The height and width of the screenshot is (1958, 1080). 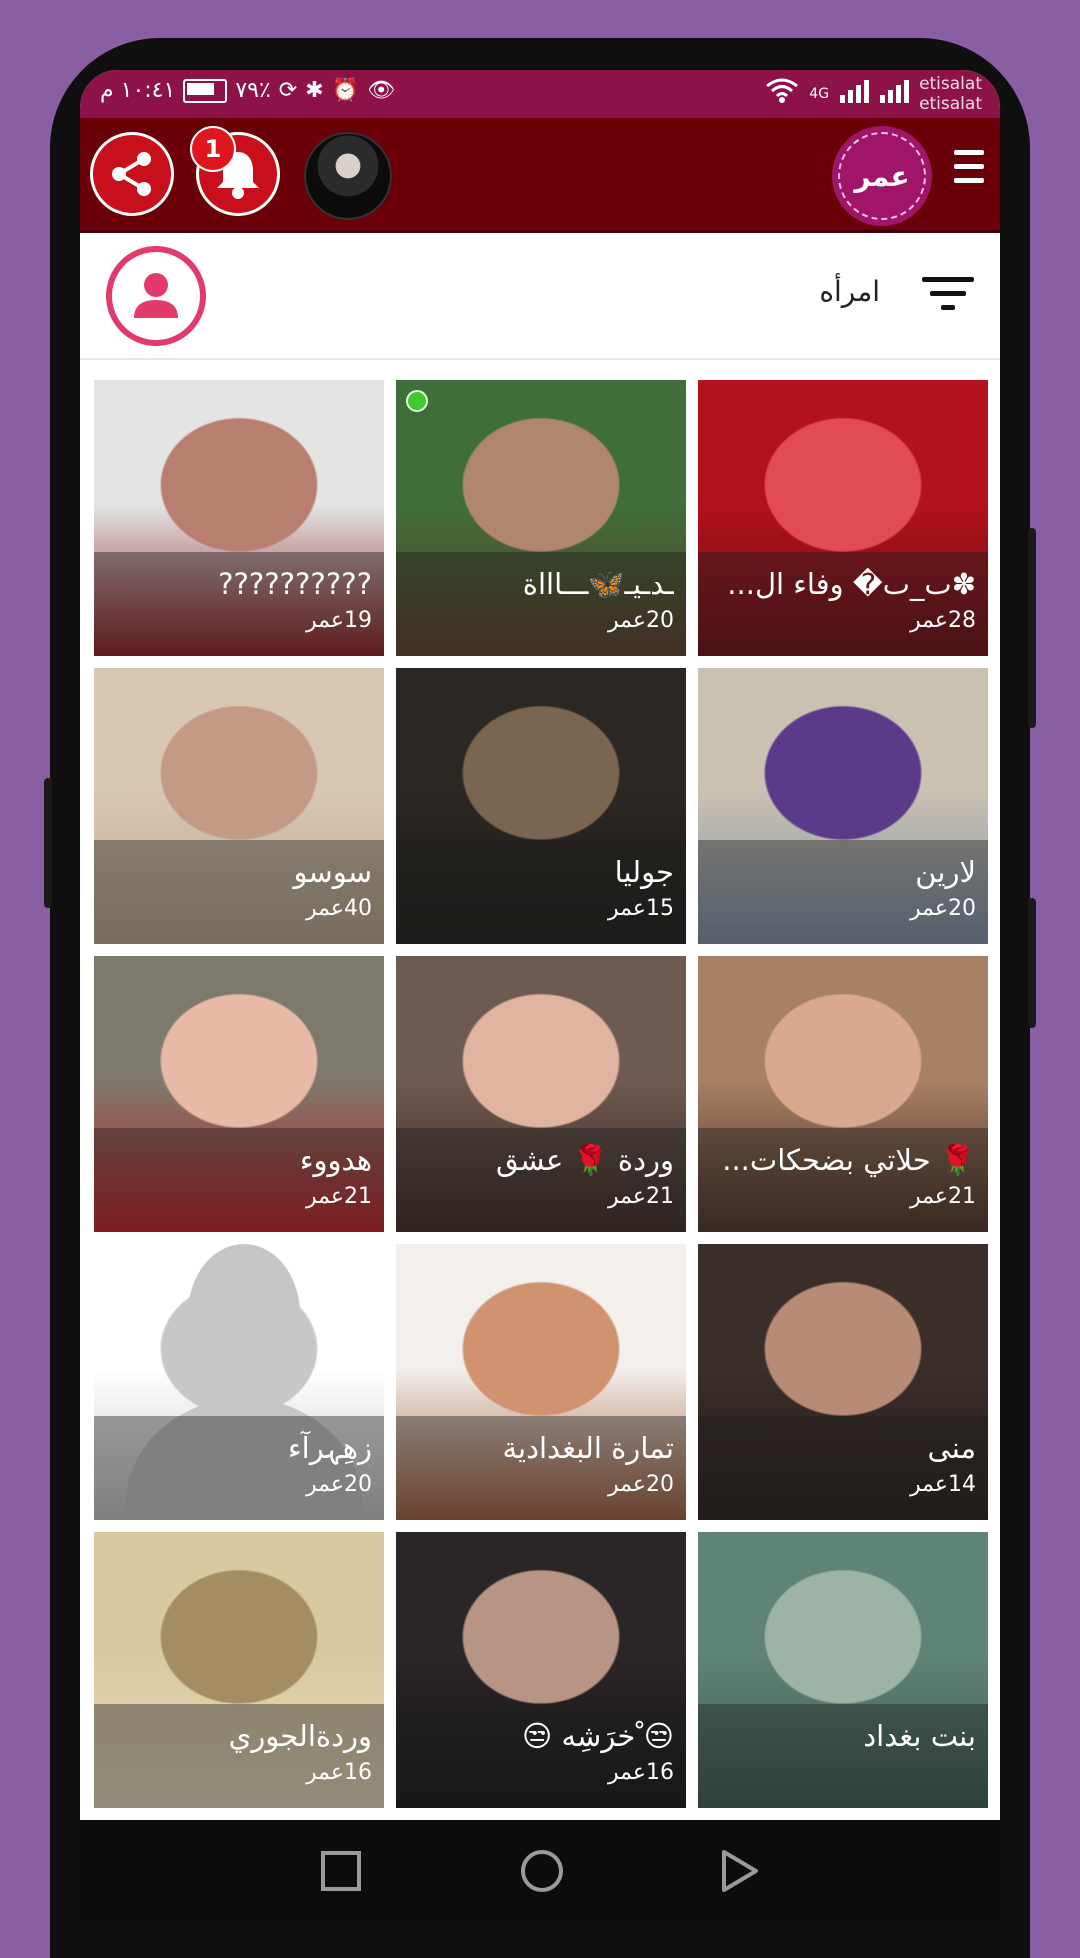 What do you see at coordinates (341, 1871) in the screenshot?
I see `recents-icon` at bounding box center [341, 1871].